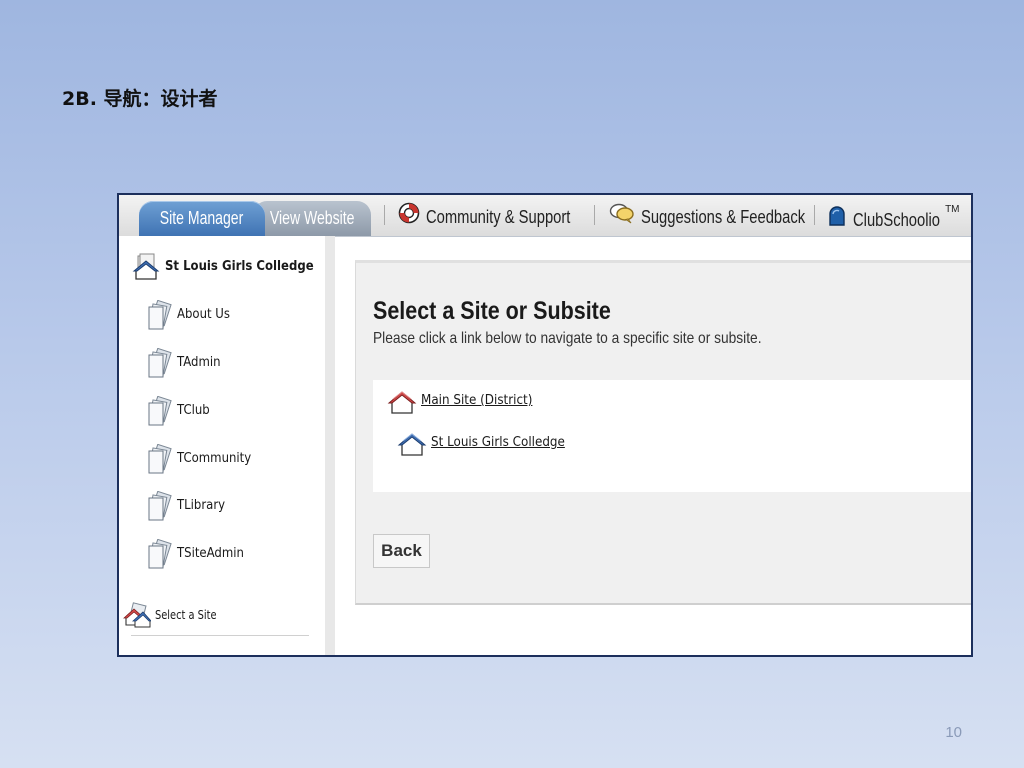 The image size is (1024, 768). I want to click on tab-site-manager-label: Site Manager, so click(202, 218).